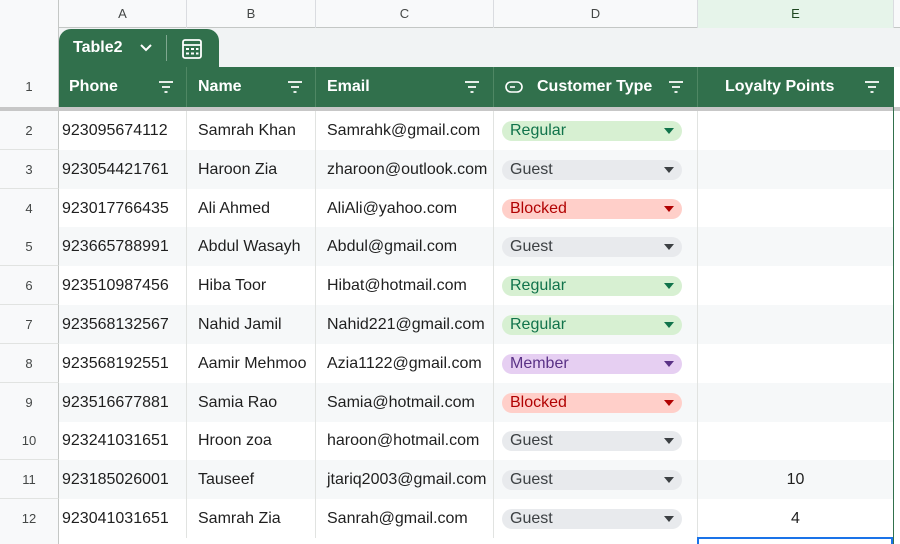  Describe the element at coordinates (251, 87) in the screenshot. I see `header-cell-name: Name` at that location.